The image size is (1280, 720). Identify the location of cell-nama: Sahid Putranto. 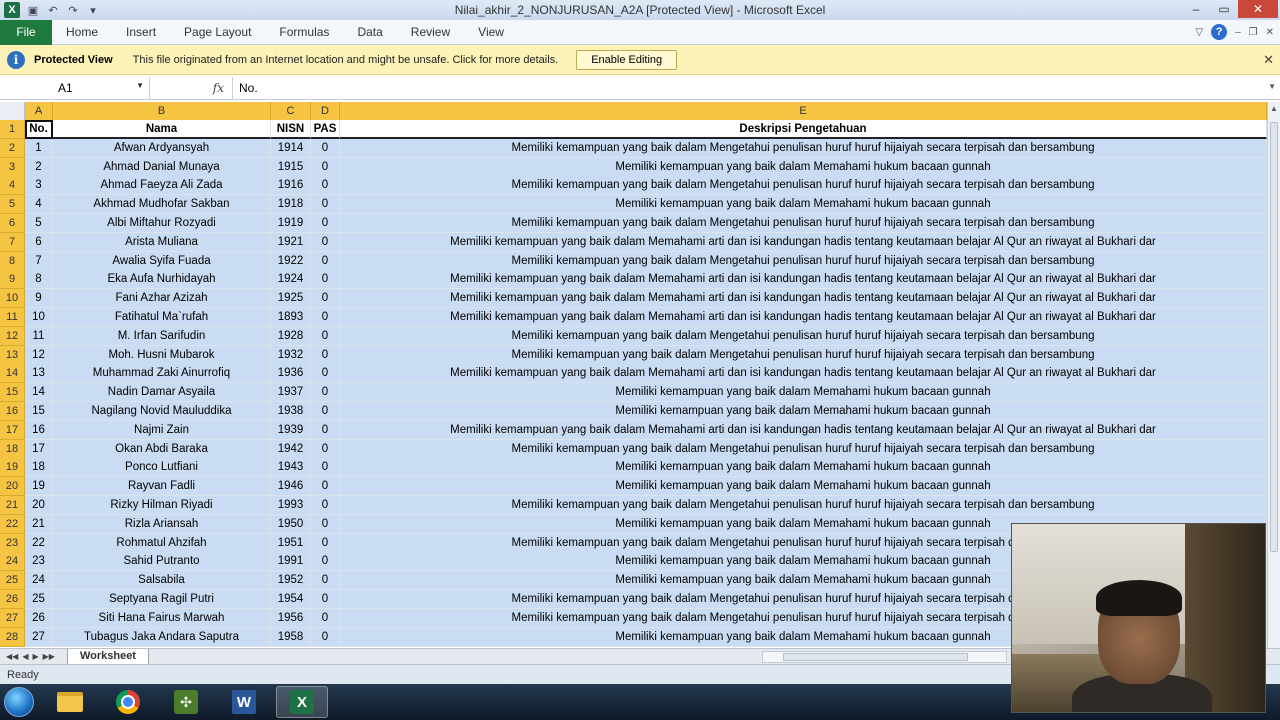
(162, 562).